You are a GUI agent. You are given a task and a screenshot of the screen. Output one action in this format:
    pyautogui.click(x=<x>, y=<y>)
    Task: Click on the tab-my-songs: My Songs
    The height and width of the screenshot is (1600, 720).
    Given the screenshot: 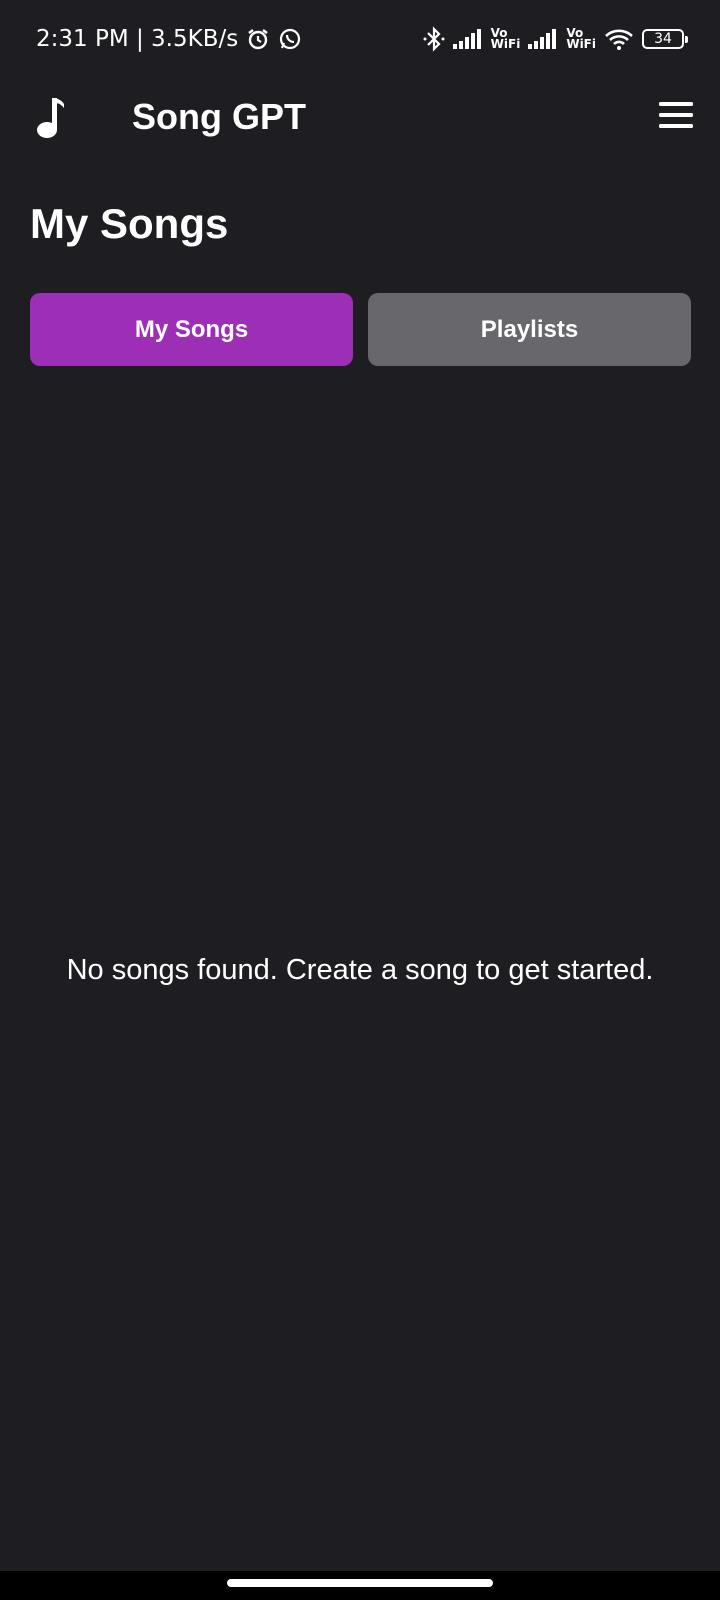 What is the action you would take?
    pyautogui.click(x=191, y=329)
    